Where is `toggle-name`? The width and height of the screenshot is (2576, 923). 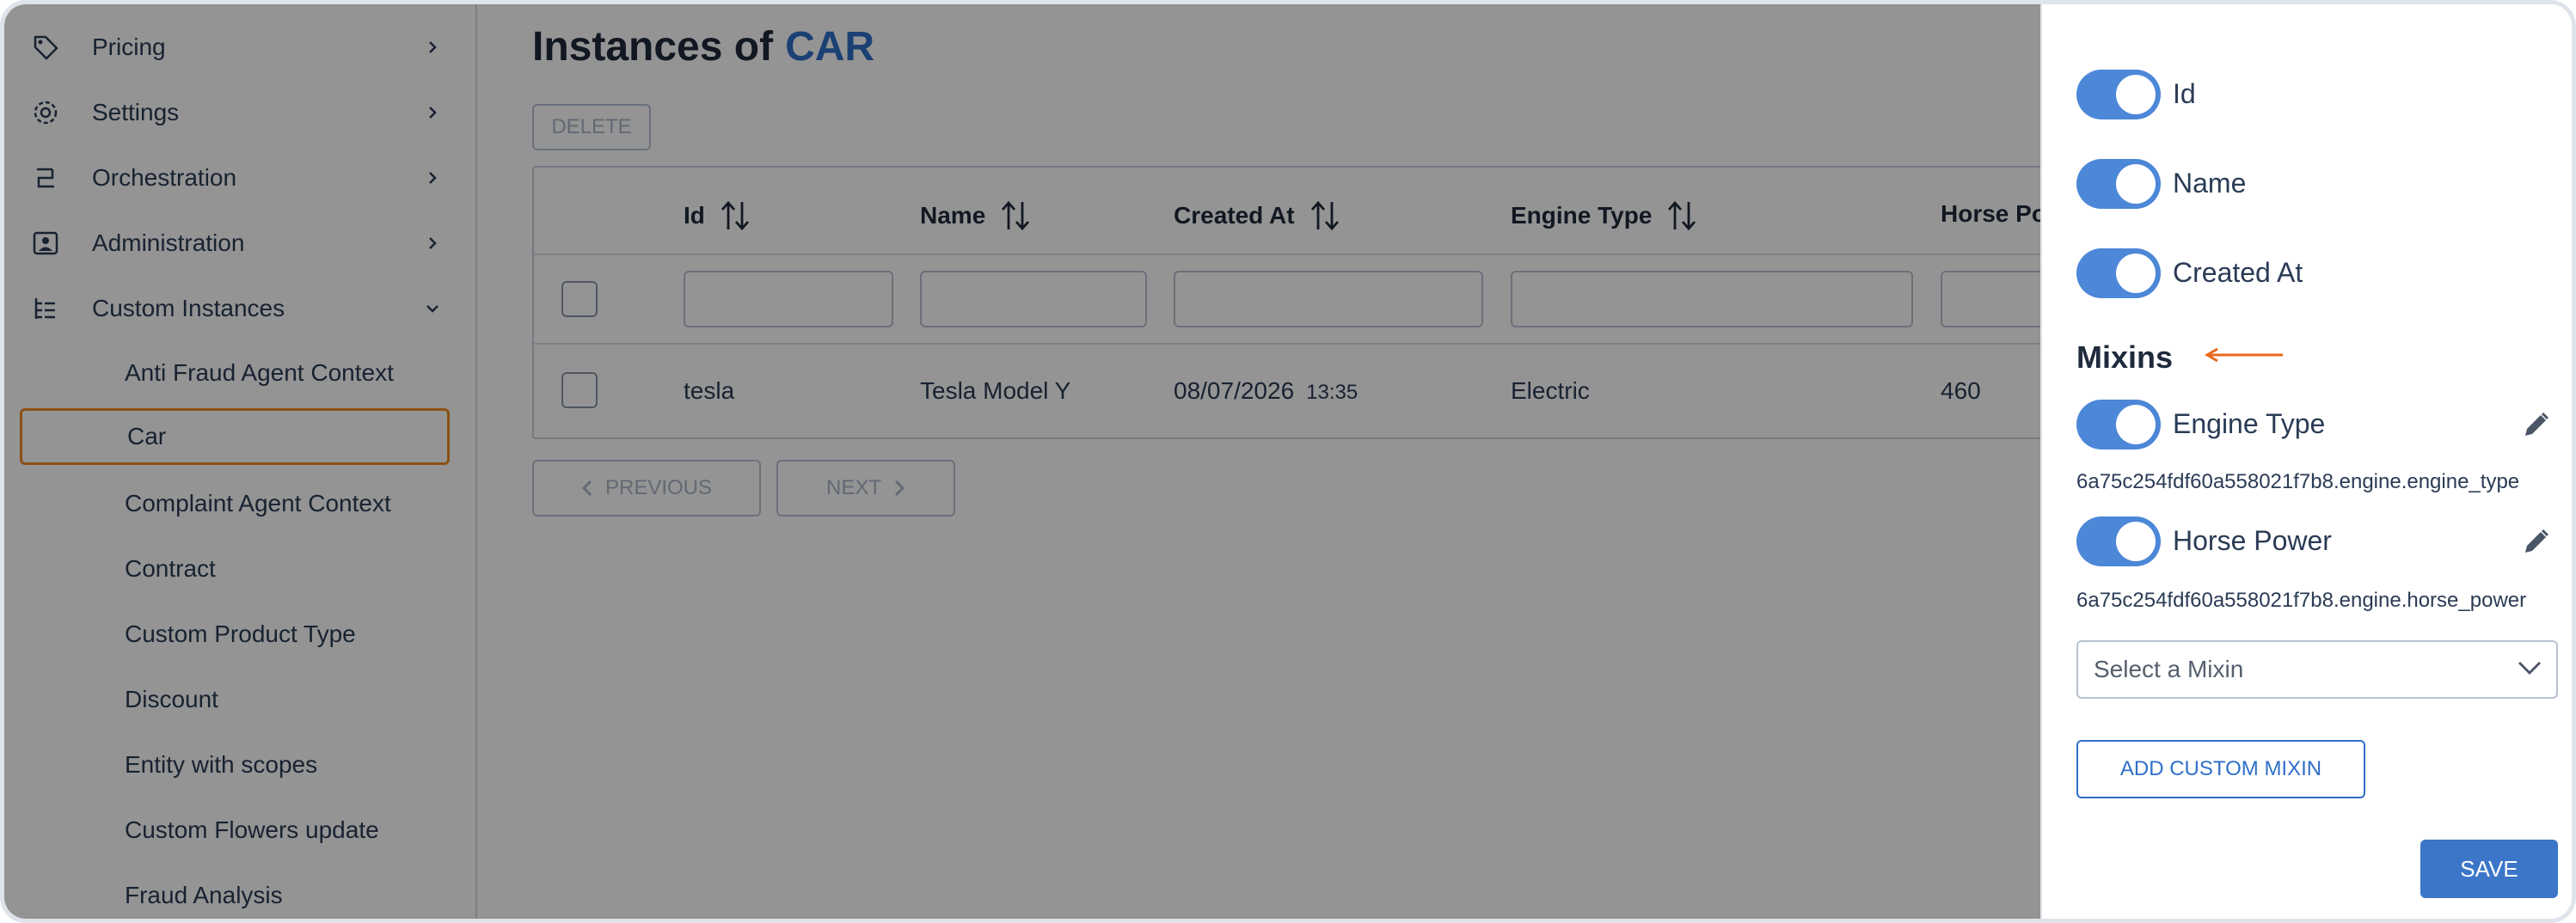
toggle-name is located at coordinates (2118, 184).